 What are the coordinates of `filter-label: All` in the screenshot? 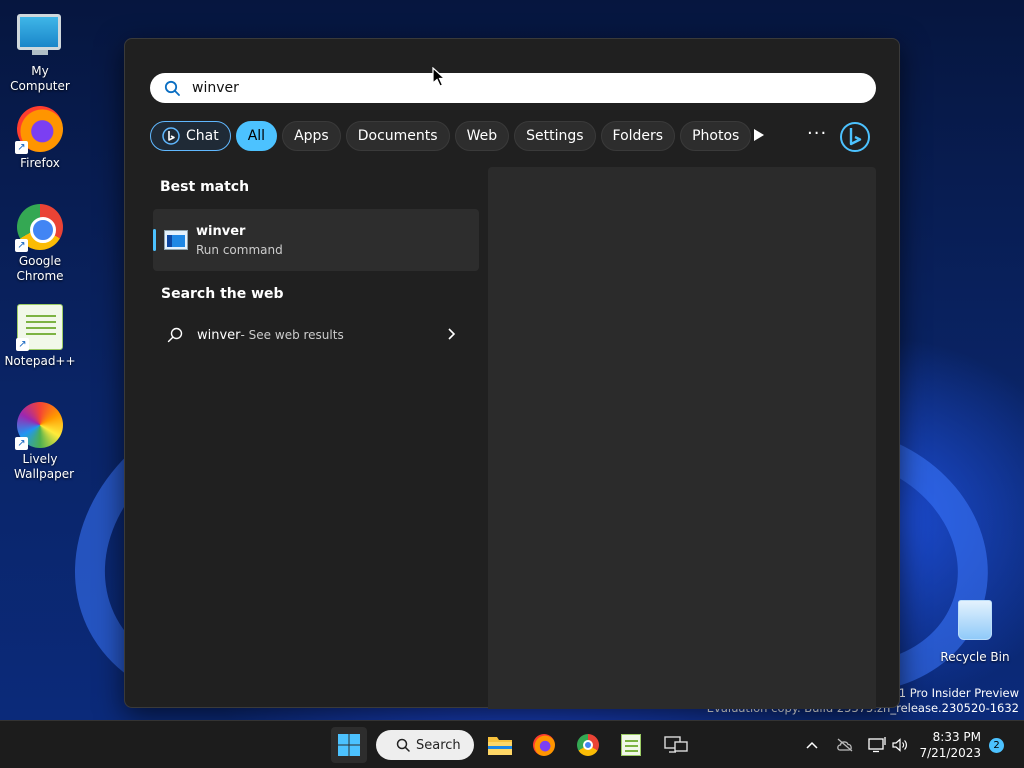 It's located at (256, 136).